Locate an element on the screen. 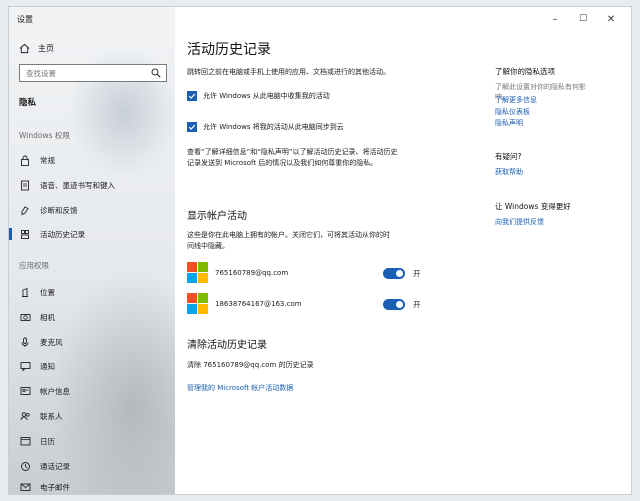 Image resolution: width=640 pixels, height=501 pixels. sidebar-item-contacts: 联系人 is located at coordinates (92, 416).